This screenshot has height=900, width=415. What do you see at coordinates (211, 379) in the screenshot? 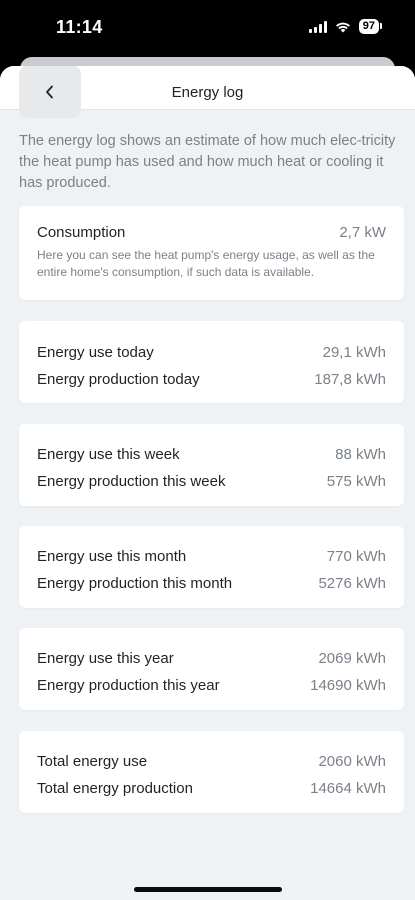
I see `stat-row: Energy production today 187,8 kWh` at bounding box center [211, 379].